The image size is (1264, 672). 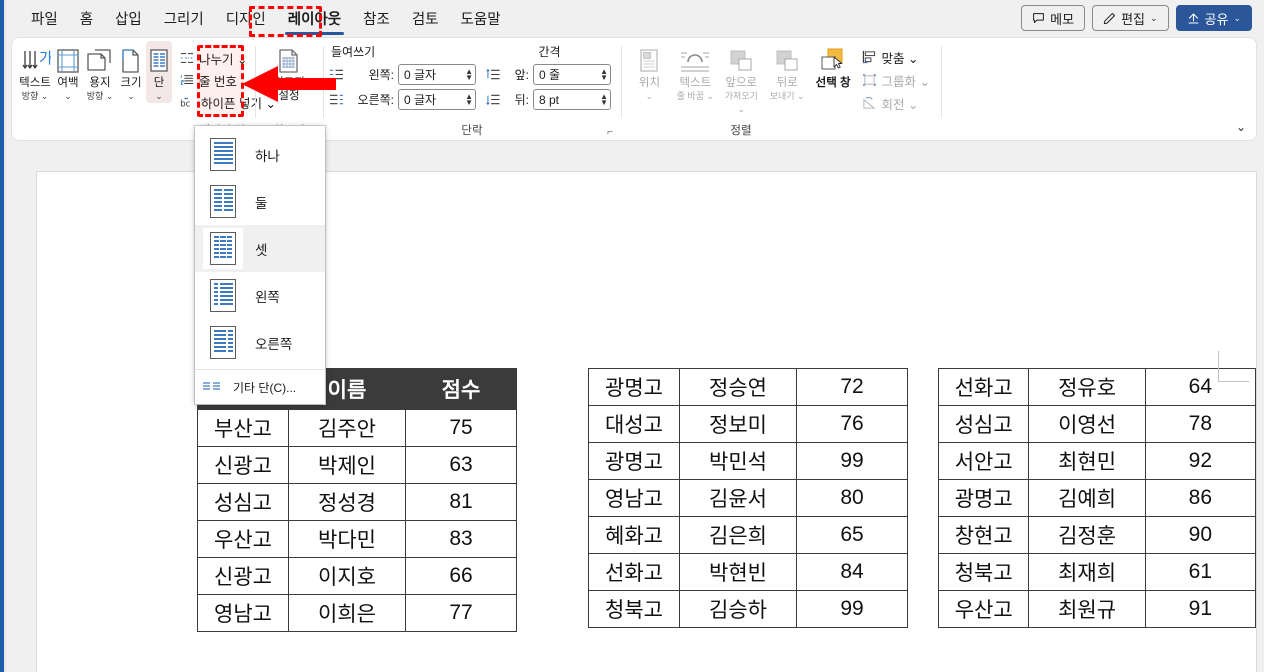 I want to click on table-cell: 91, so click(x=1200, y=609).